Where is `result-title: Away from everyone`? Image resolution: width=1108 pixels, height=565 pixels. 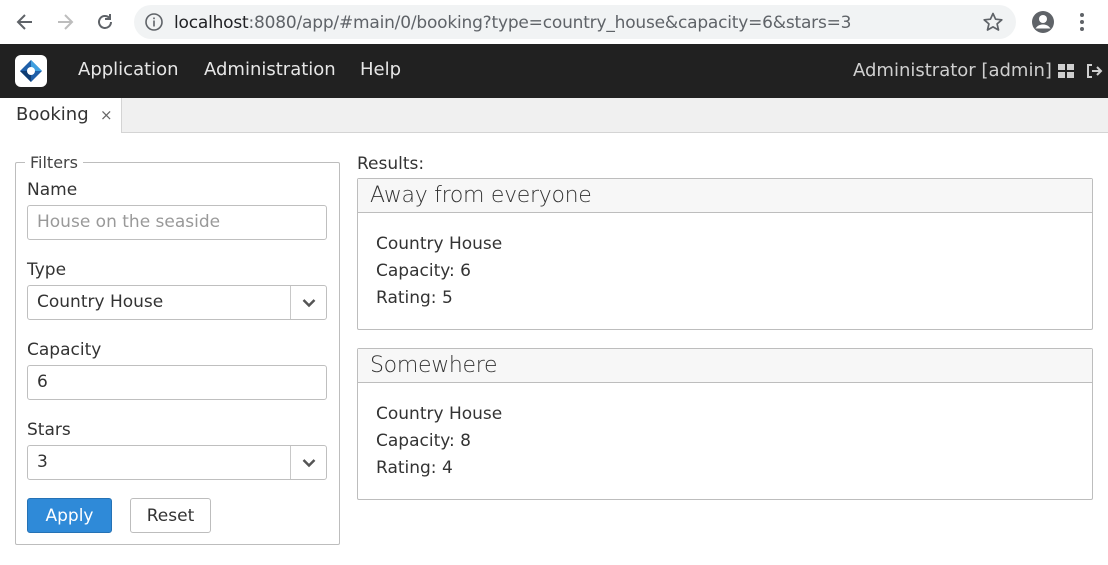 result-title: Away from everyone is located at coordinates (725, 196).